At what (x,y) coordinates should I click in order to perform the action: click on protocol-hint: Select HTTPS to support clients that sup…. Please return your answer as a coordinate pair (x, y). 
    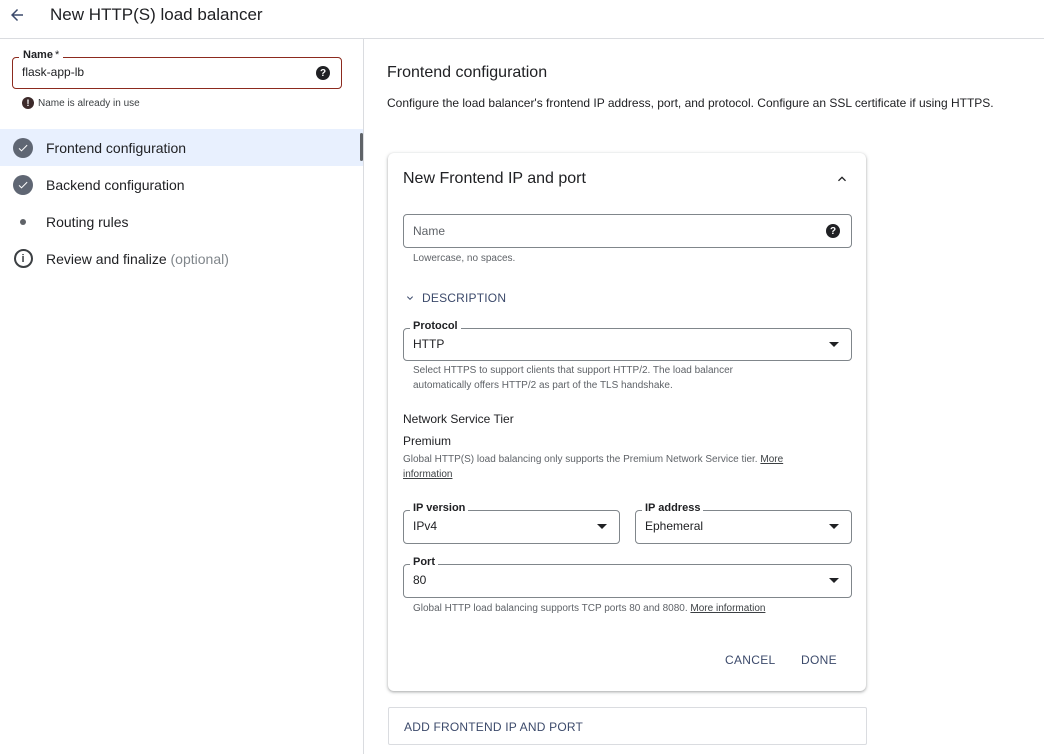
    Looking at the image, I should click on (573, 378).